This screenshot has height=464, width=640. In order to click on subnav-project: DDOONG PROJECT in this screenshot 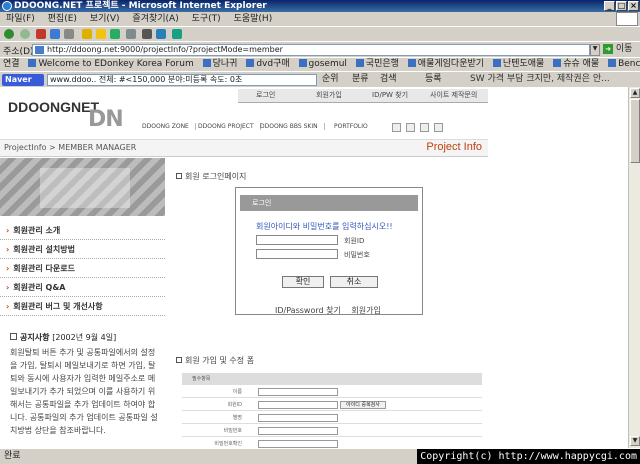, I will do `click(229, 126)`.